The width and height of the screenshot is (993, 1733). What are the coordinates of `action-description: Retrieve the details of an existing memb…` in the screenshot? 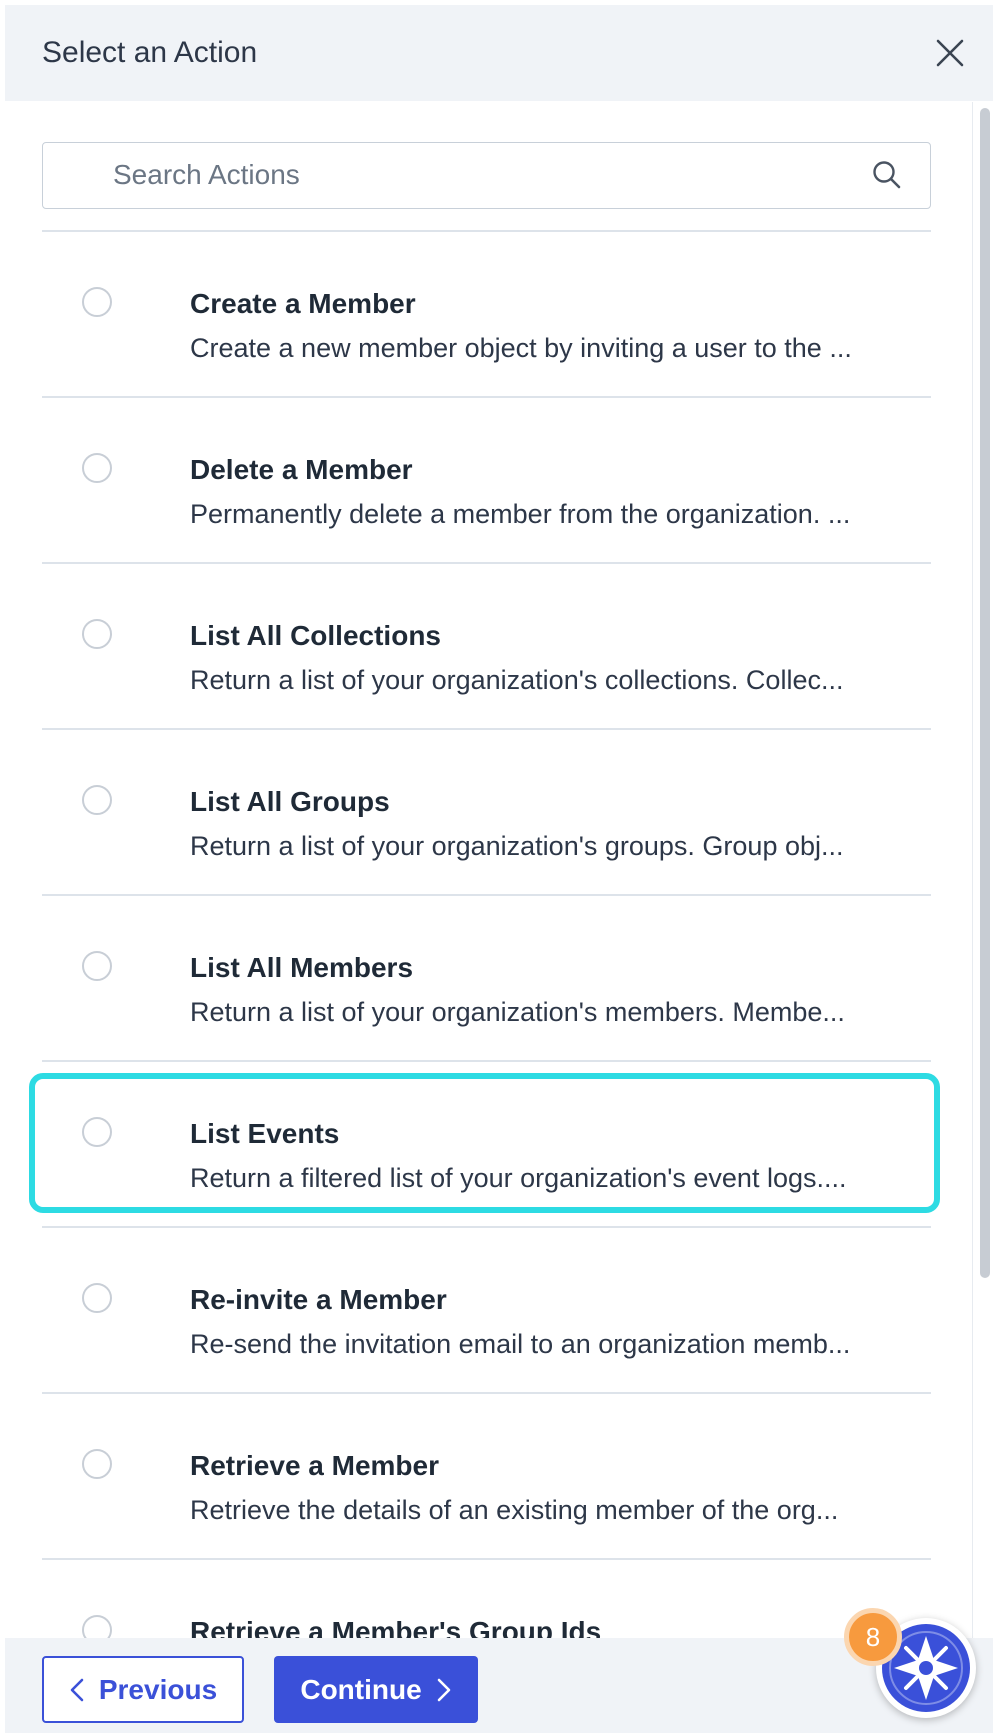 It's located at (514, 1510).